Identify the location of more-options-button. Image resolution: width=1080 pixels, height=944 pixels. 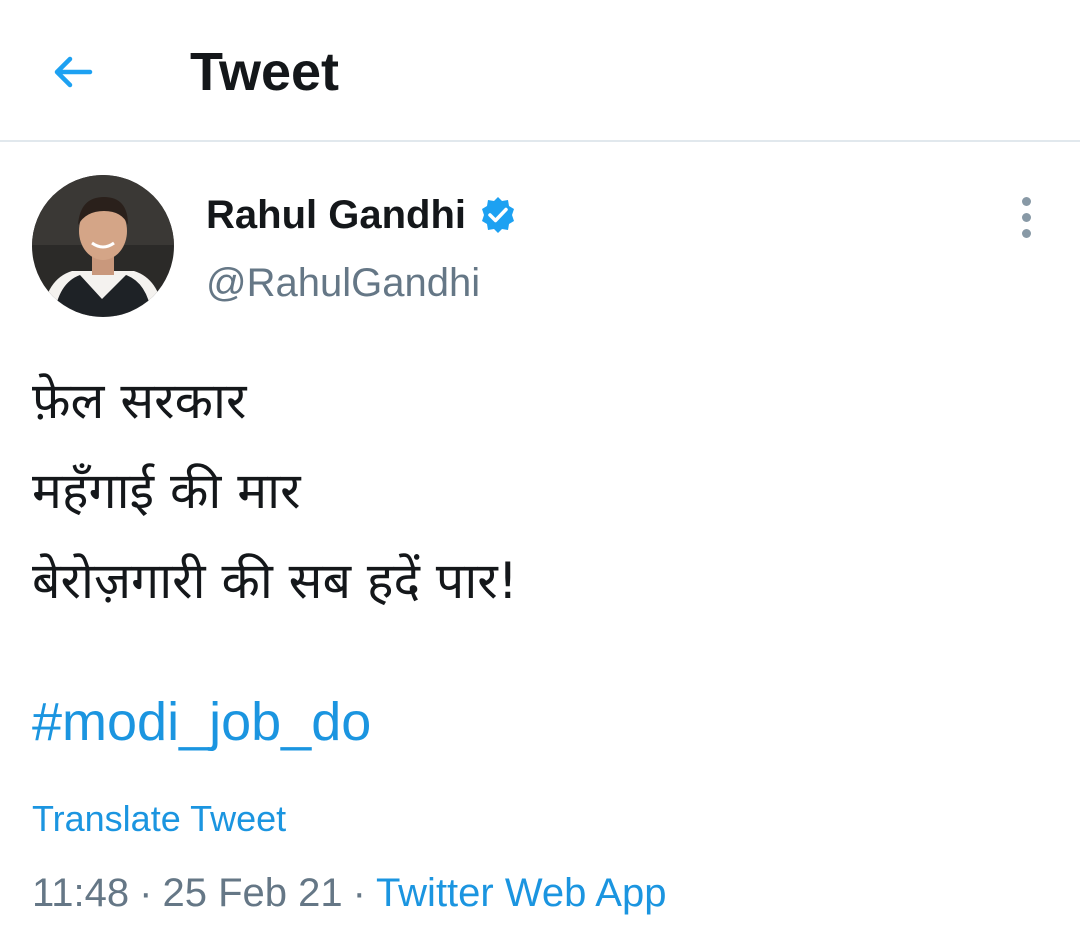
(1026, 217).